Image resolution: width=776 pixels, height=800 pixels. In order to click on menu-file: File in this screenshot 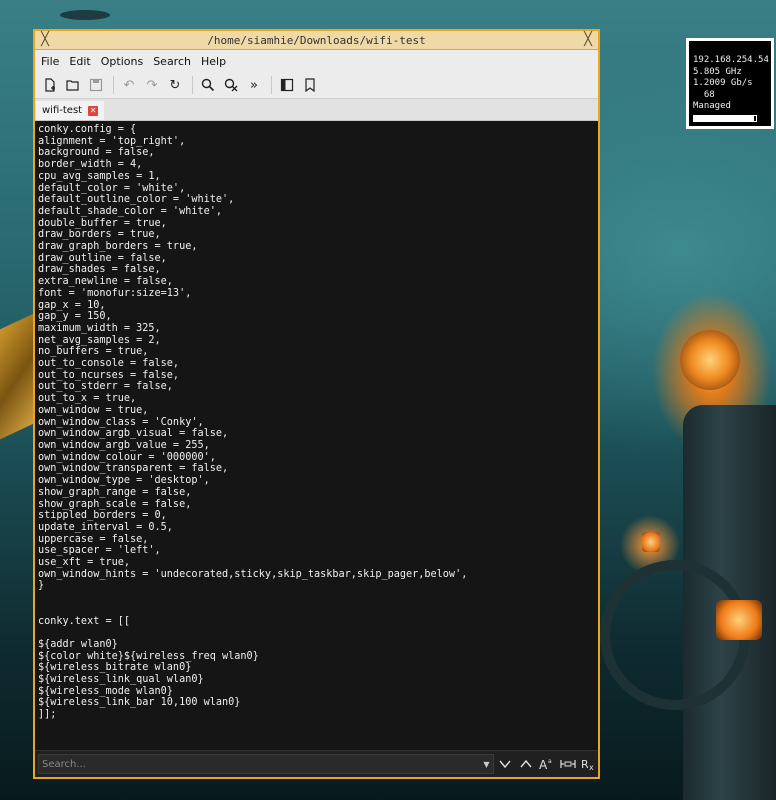, I will do `click(50, 61)`.